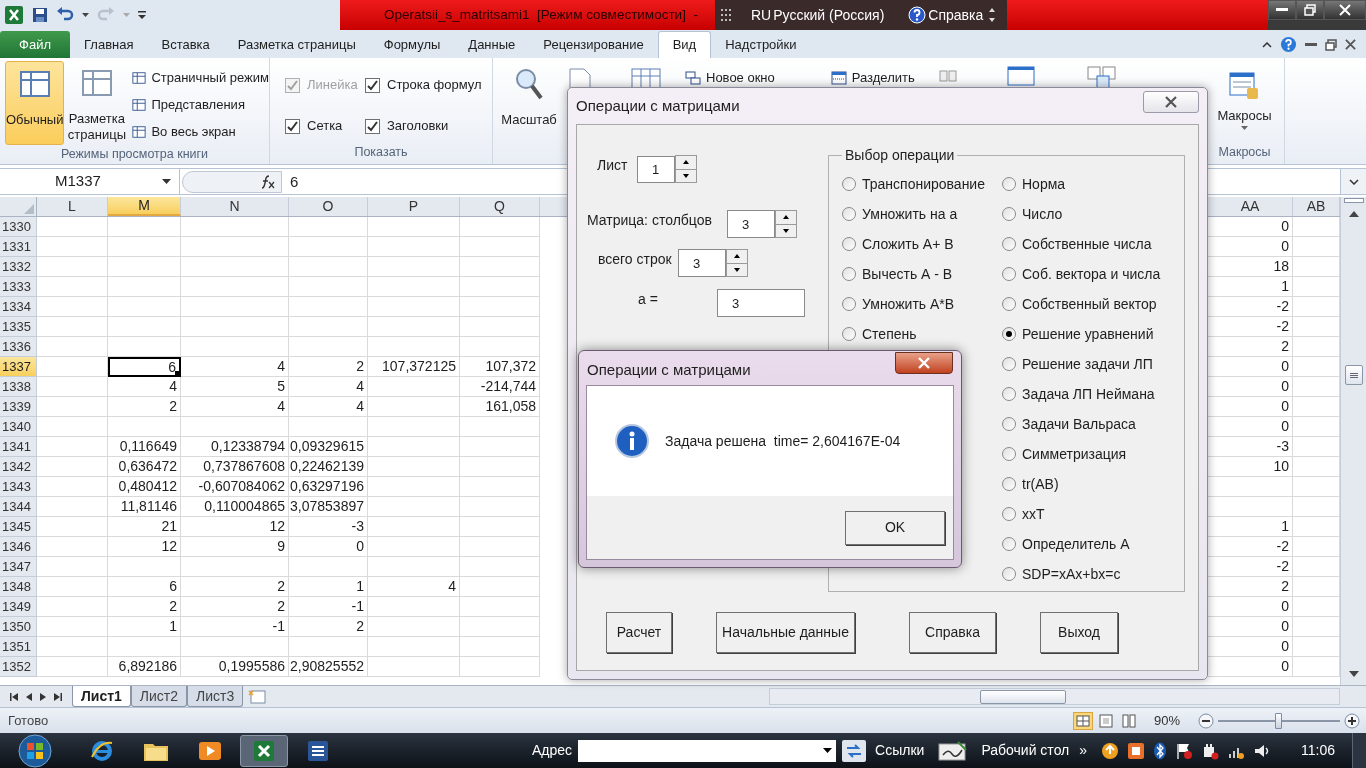 The image size is (1366, 768). Describe the element at coordinates (90, 181) in the screenshot. I see `name-box: M1337` at that location.